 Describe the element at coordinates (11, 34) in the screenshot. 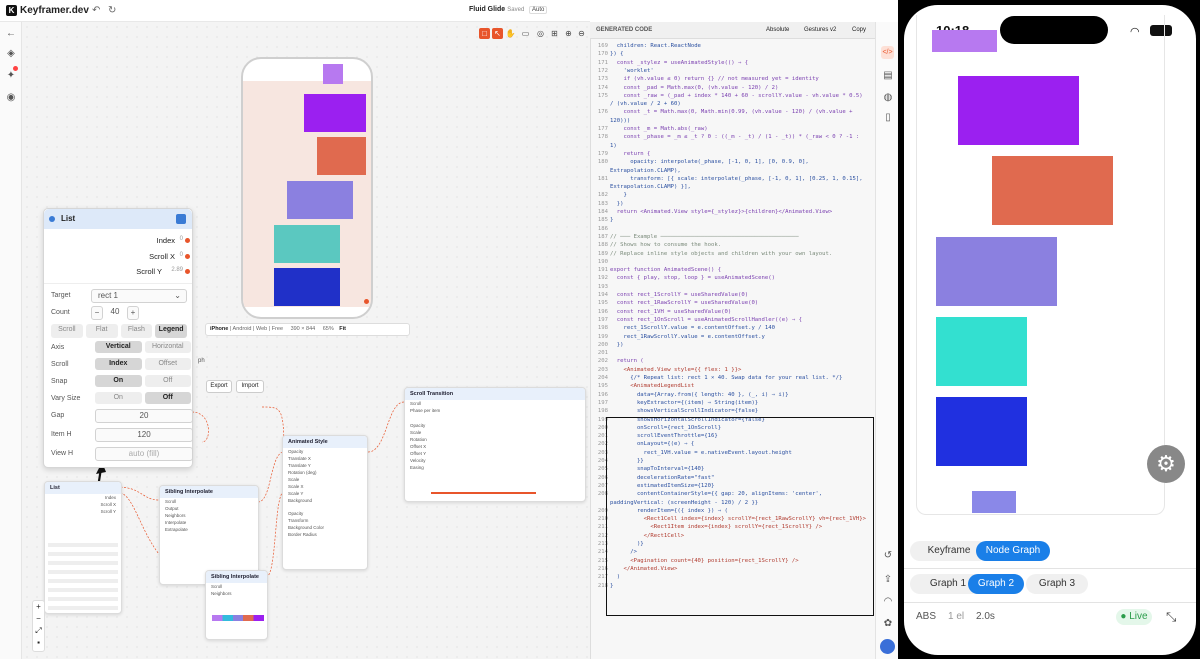

I see `back-arrow-icon: ←` at that location.